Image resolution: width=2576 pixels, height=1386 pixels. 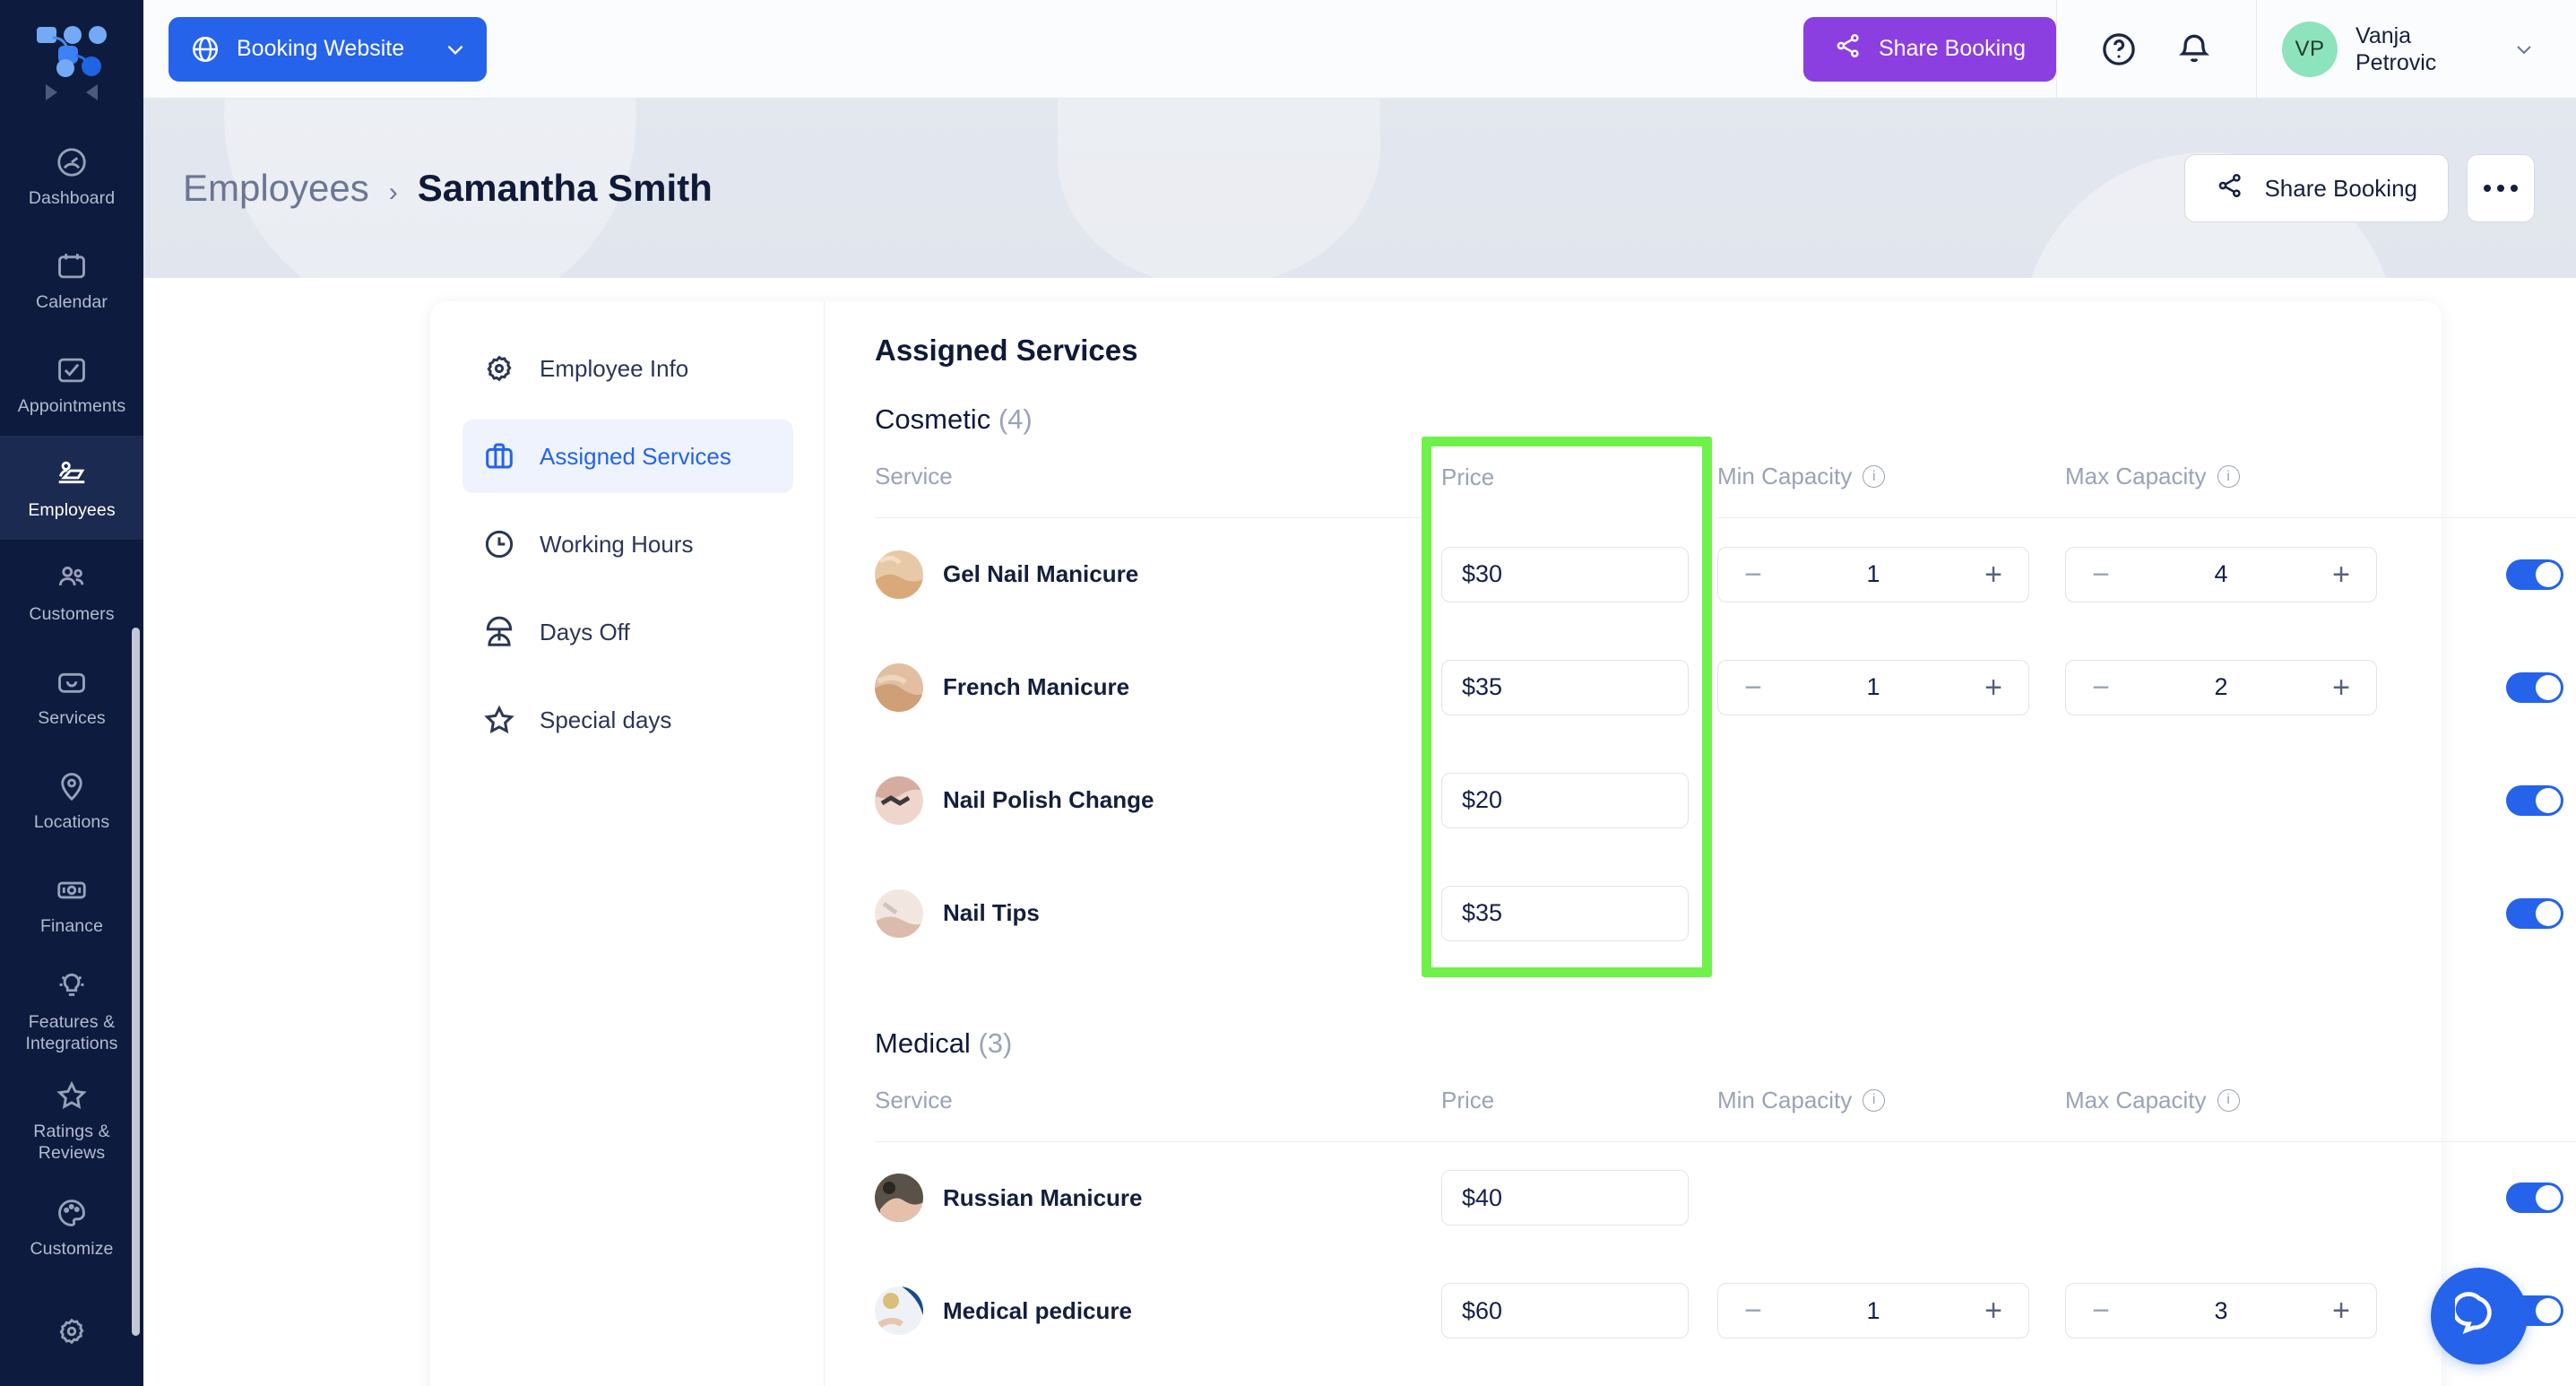 I want to click on tab-label: Special days, so click(x=606, y=719).